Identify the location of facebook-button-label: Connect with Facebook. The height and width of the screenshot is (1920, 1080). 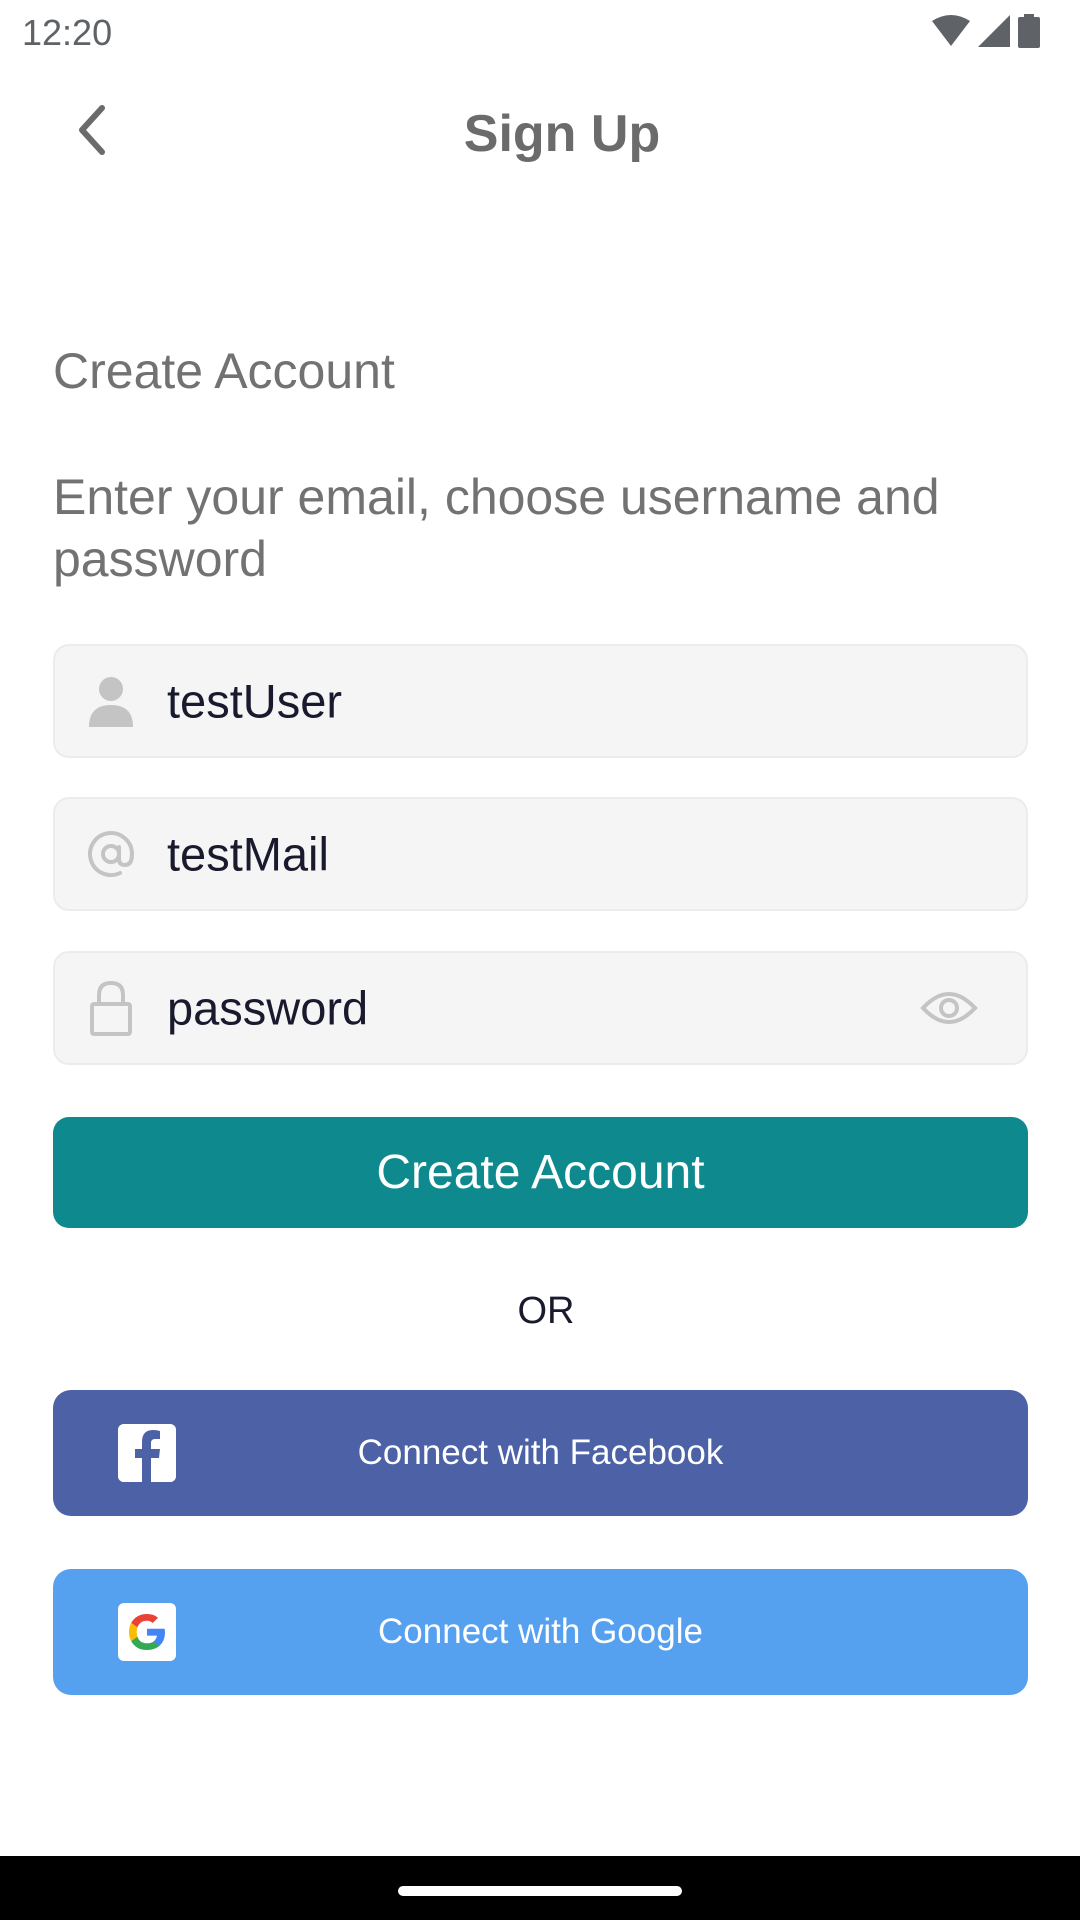
(540, 1452).